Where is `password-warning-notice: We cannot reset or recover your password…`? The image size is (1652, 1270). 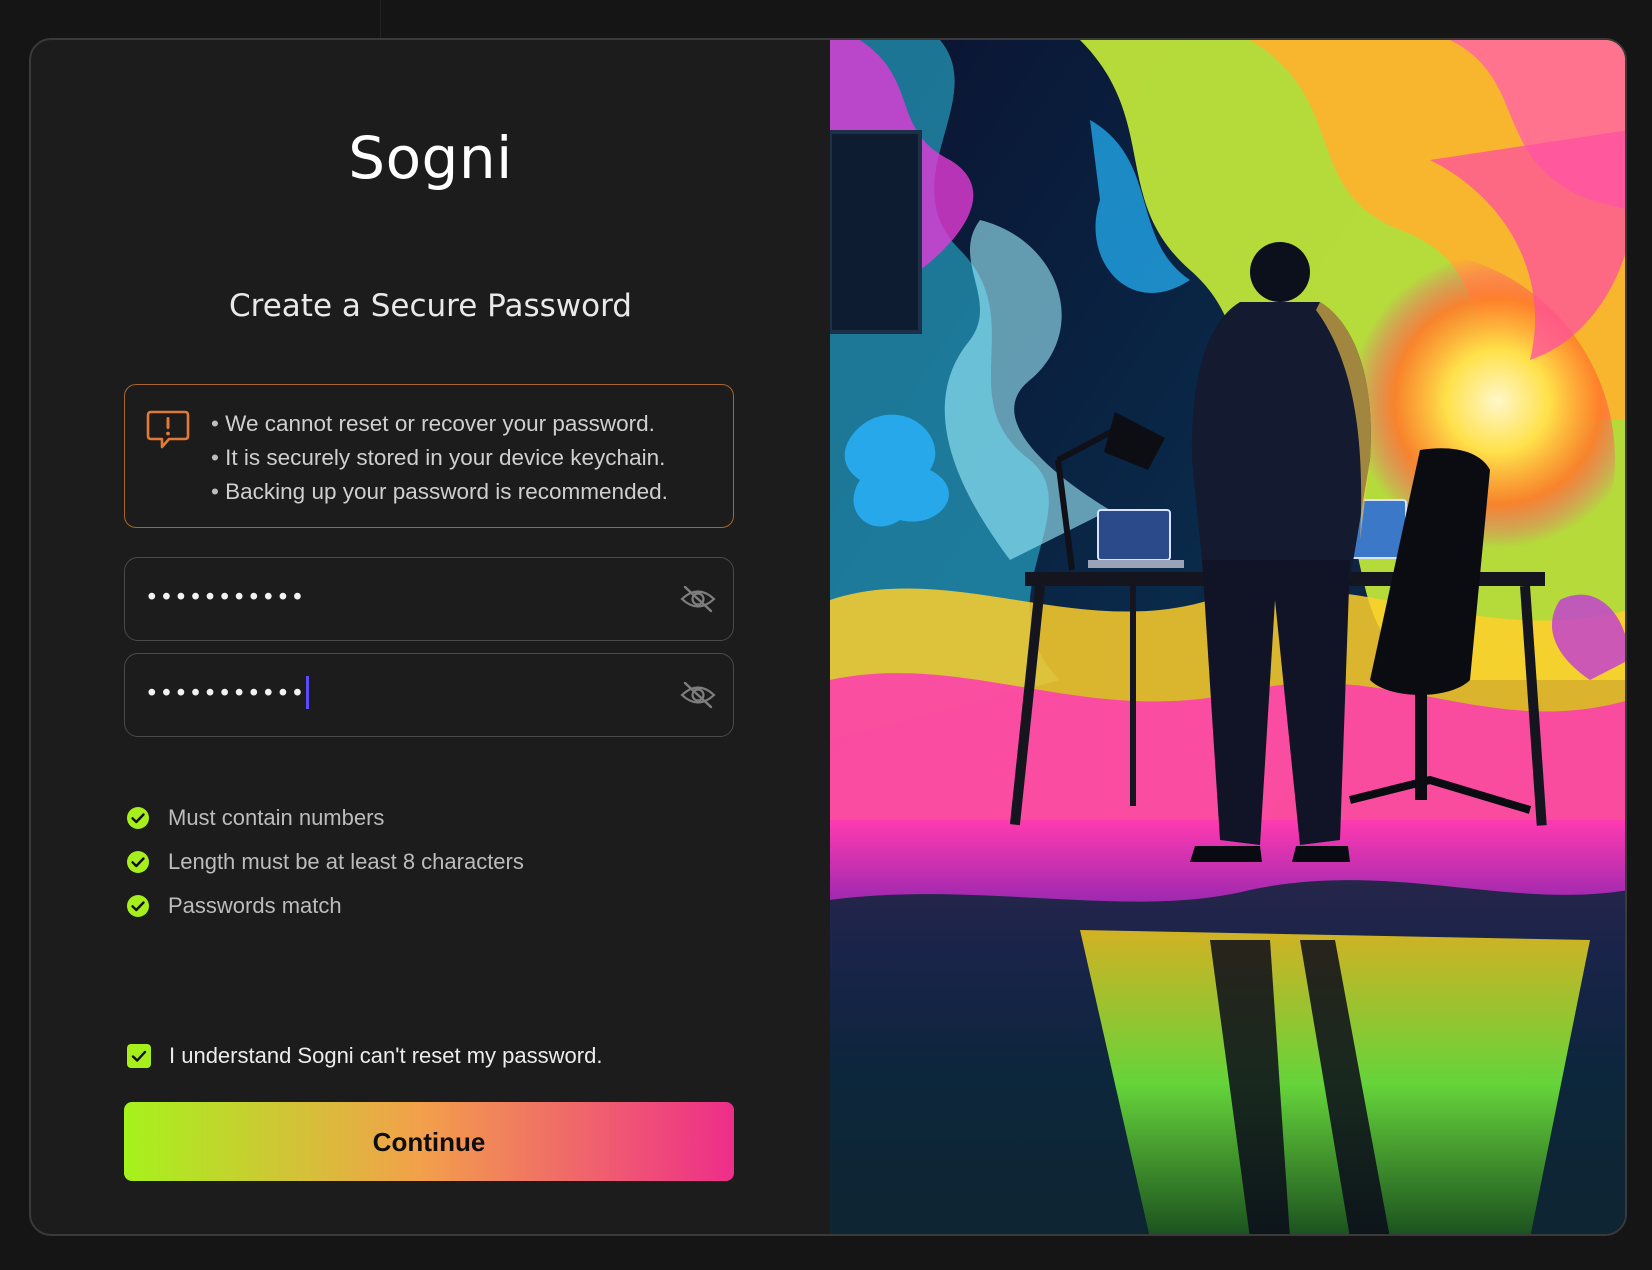 password-warning-notice: We cannot reset or recover your password… is located at coordinates (429, 456).